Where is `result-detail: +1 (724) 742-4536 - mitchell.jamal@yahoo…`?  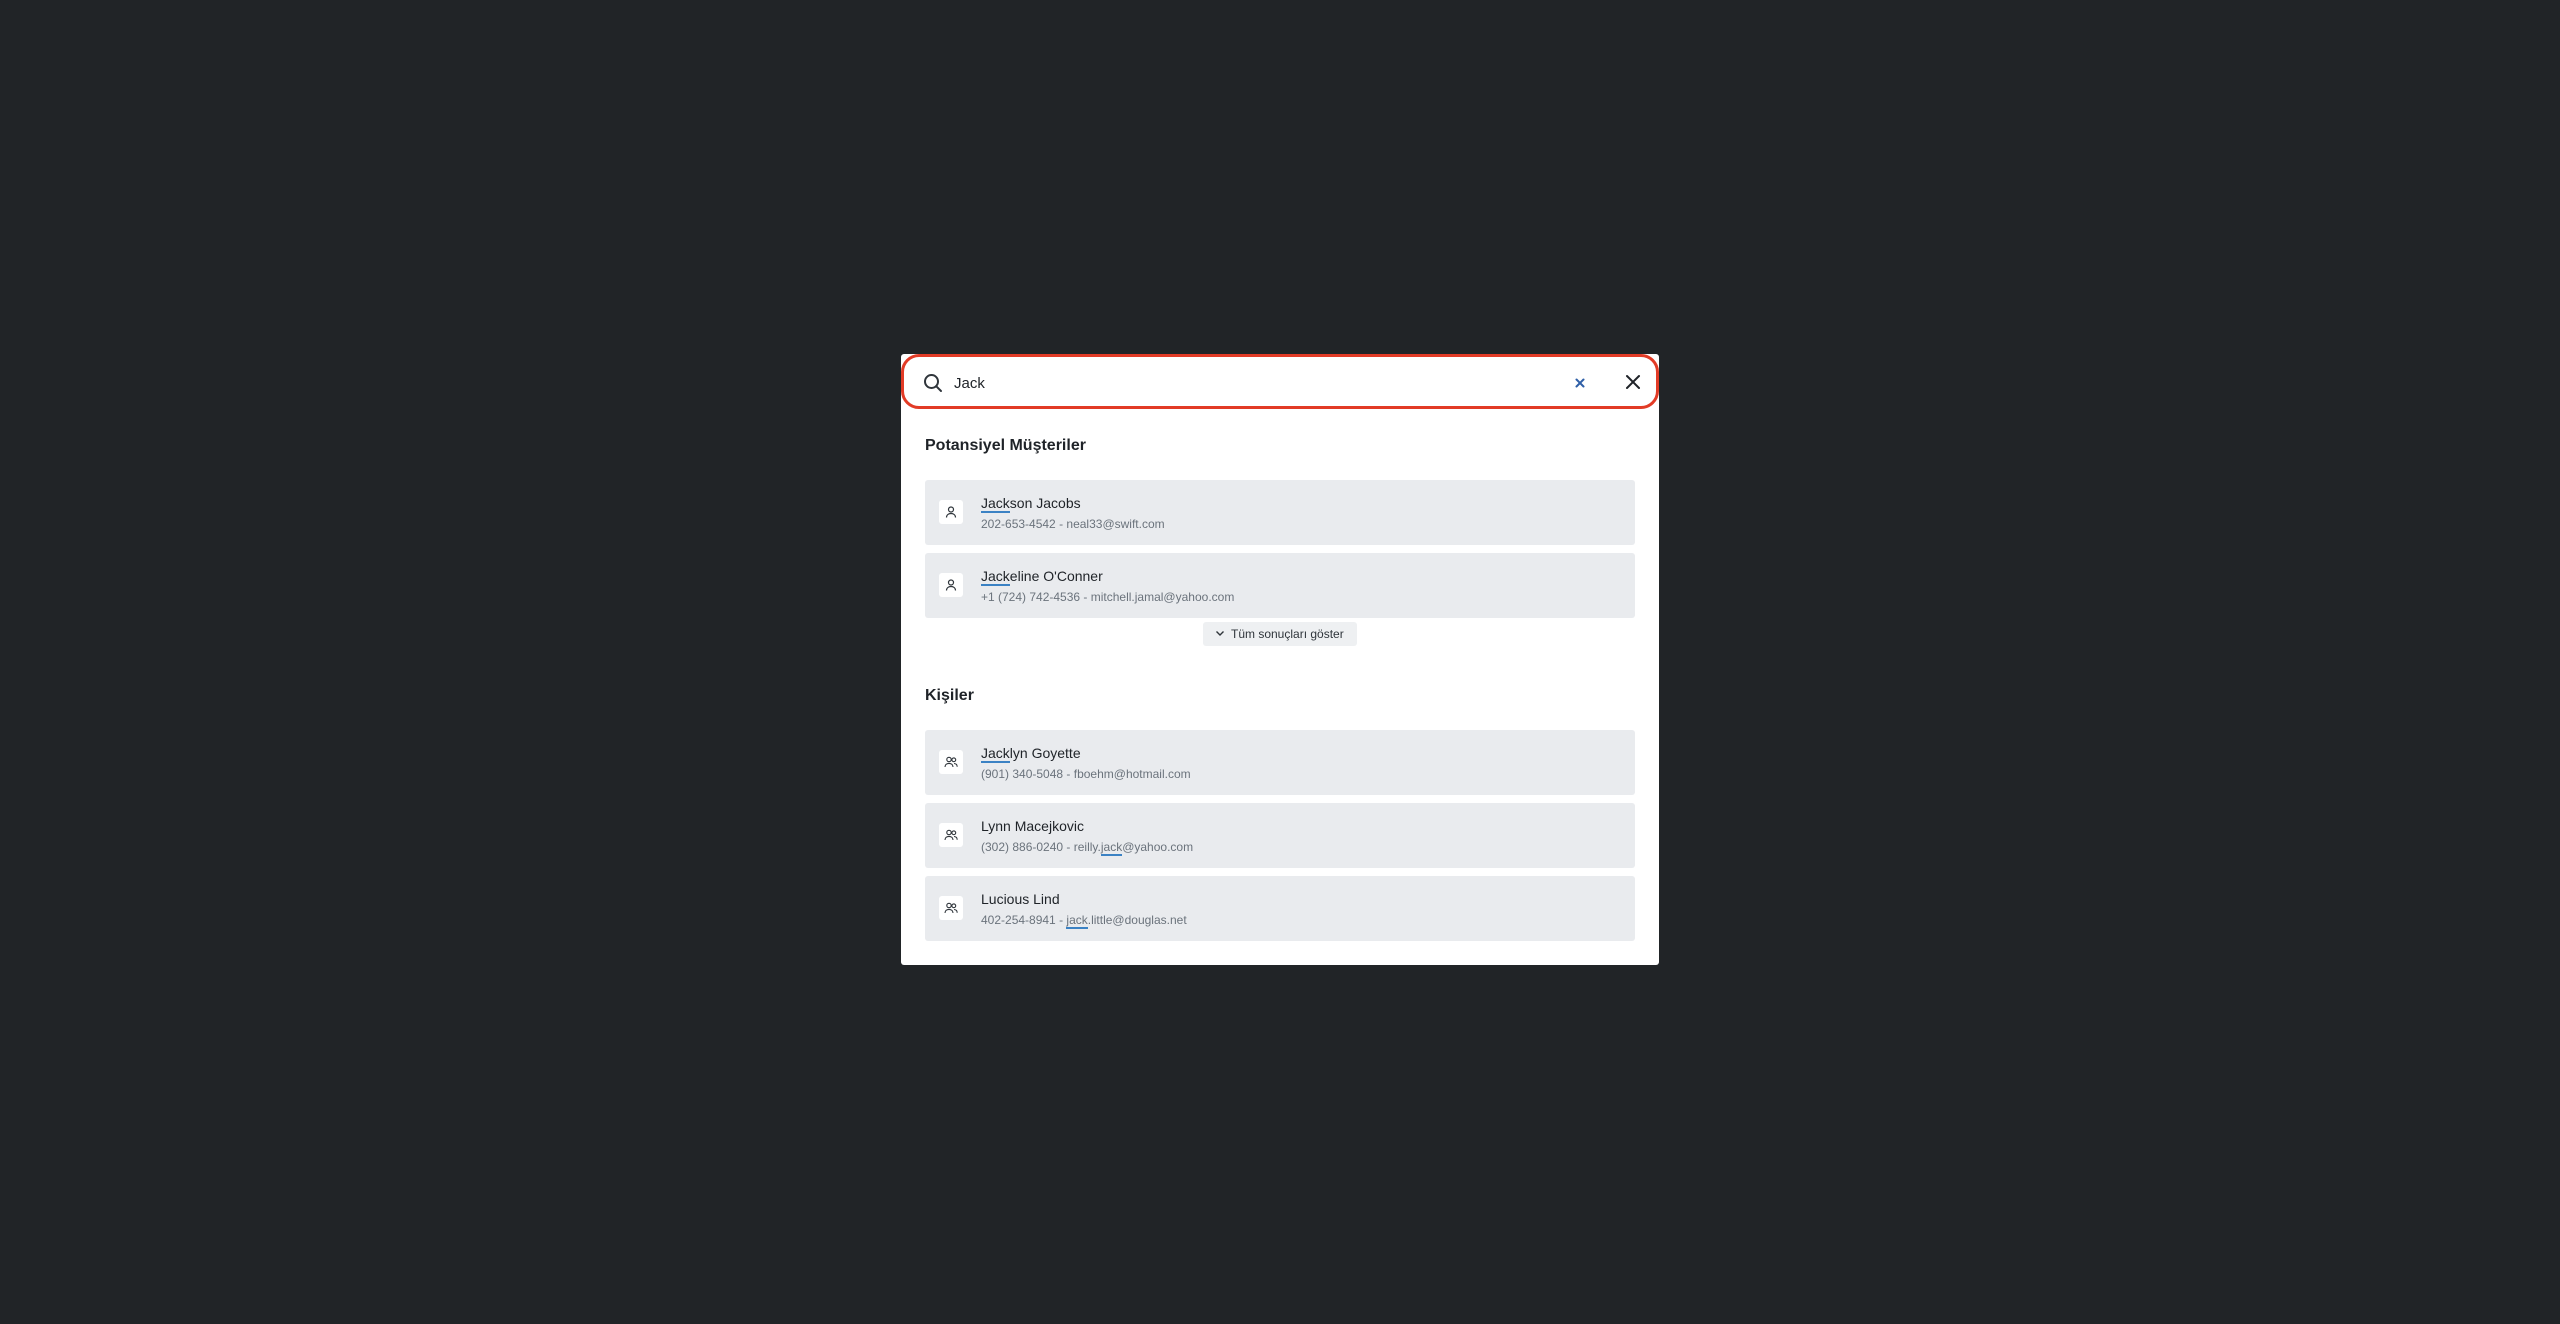 result-detail: +1 (724) 742-4536 - mitchell.jamal@yahoo… is located at coordinates (1107, 597).